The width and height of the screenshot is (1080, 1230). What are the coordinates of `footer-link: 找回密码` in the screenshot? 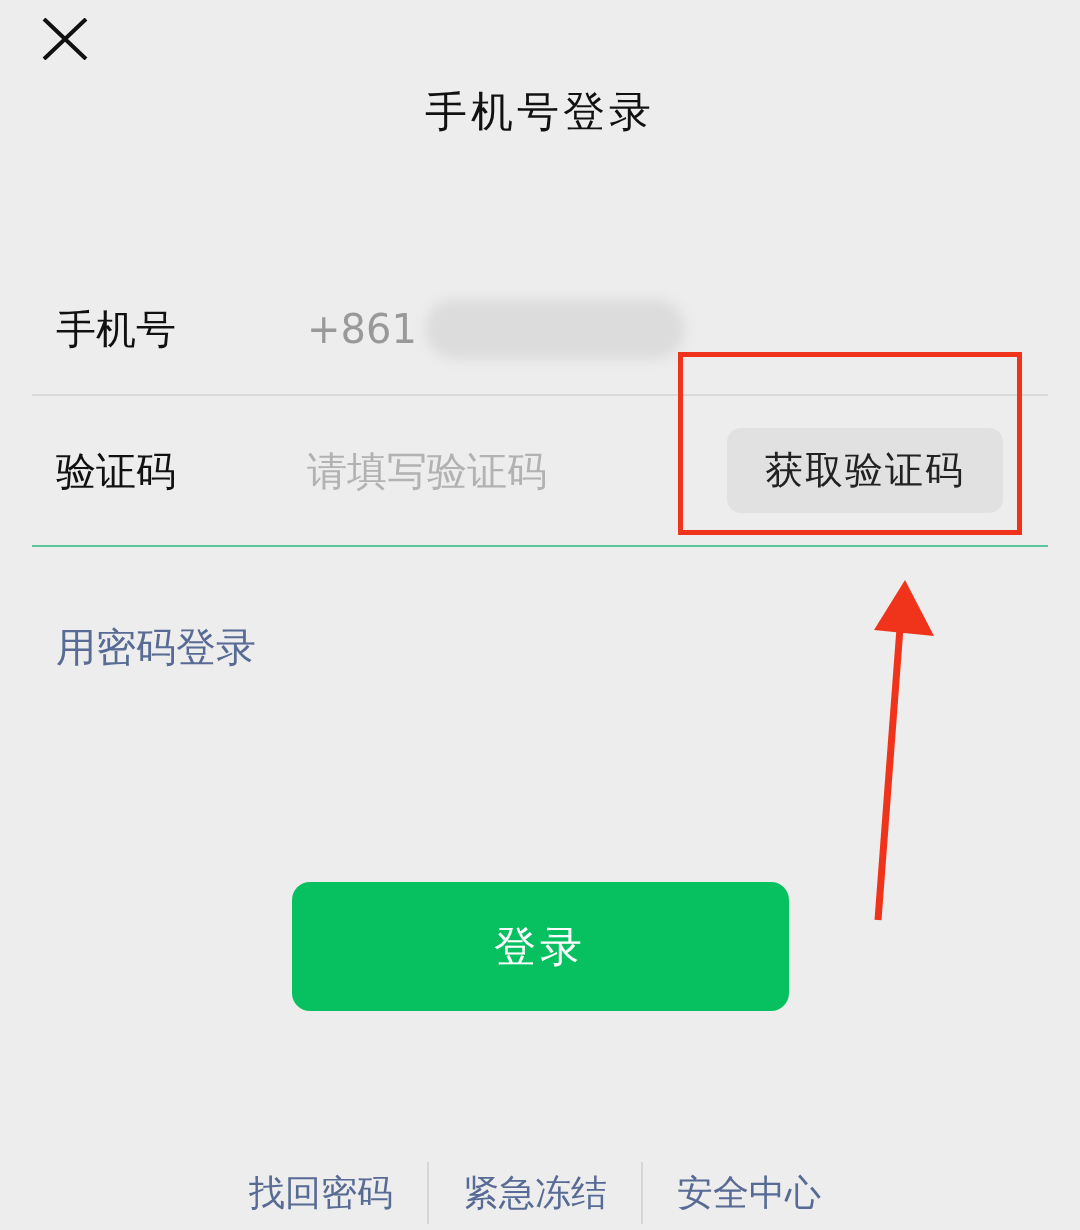 It's located at (321, 1193).